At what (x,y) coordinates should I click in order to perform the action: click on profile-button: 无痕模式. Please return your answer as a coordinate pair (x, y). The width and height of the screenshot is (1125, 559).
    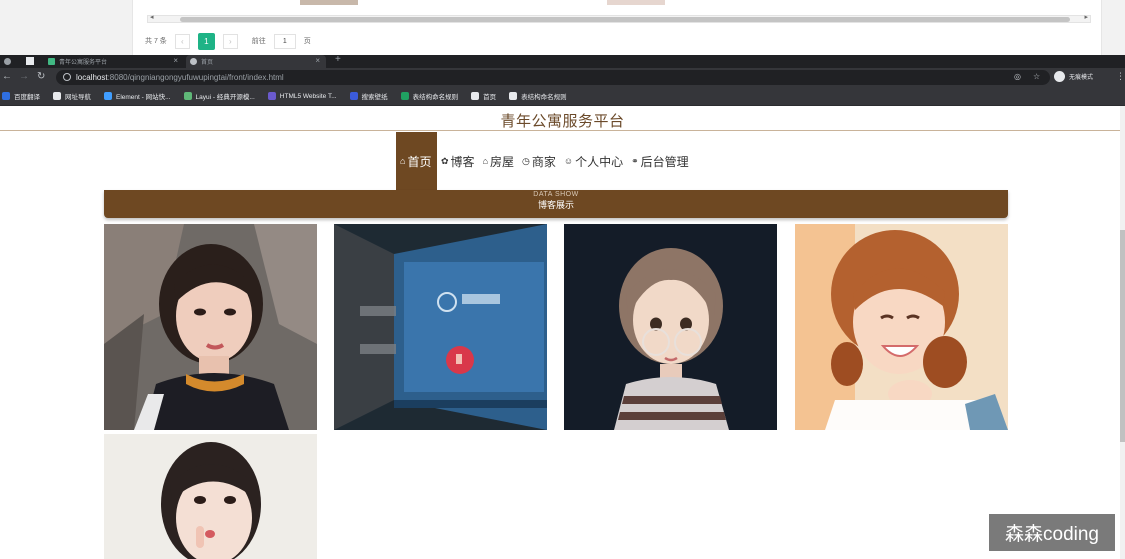
    Looking at the image, I should click on (1073, 76).